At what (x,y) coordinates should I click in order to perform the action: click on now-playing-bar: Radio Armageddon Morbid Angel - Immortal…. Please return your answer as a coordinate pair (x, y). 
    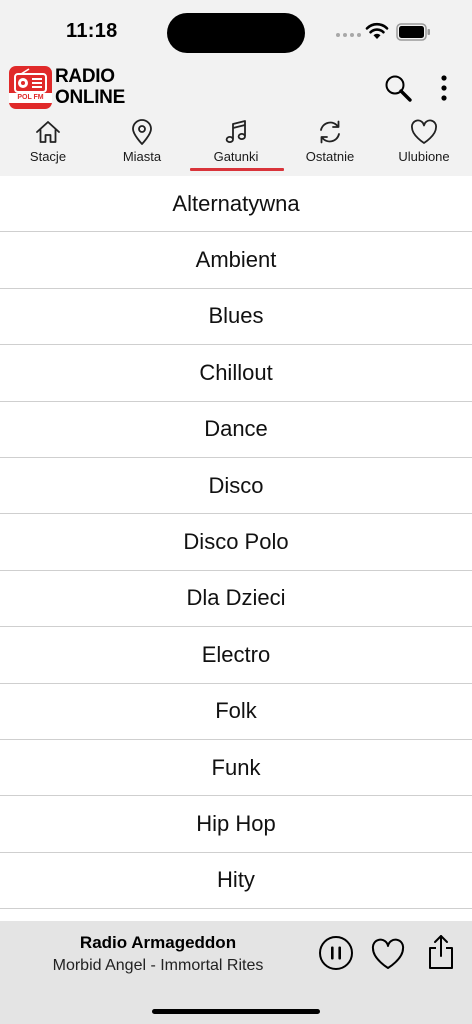
    Looking at the image, I should click on (236, 972).